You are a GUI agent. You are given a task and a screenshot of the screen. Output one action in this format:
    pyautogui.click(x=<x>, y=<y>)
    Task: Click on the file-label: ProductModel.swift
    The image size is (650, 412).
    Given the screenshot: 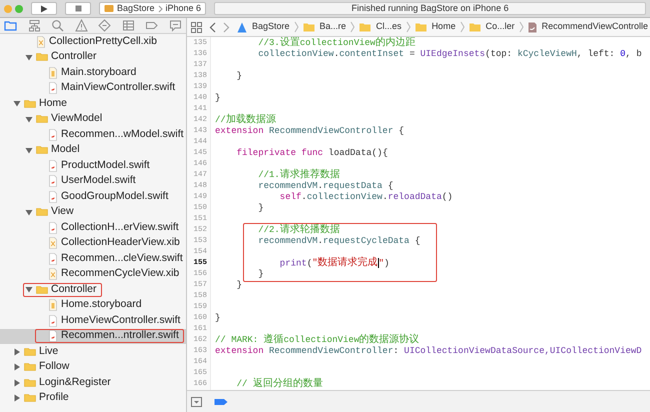 What is the action you would take?
    pyautogui.click(x=105, y=166)
    